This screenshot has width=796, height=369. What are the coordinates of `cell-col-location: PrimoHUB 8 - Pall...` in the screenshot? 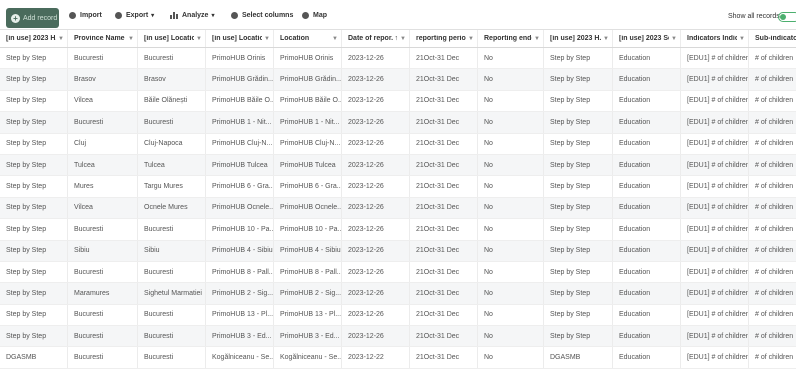 It's located at (308, 272).